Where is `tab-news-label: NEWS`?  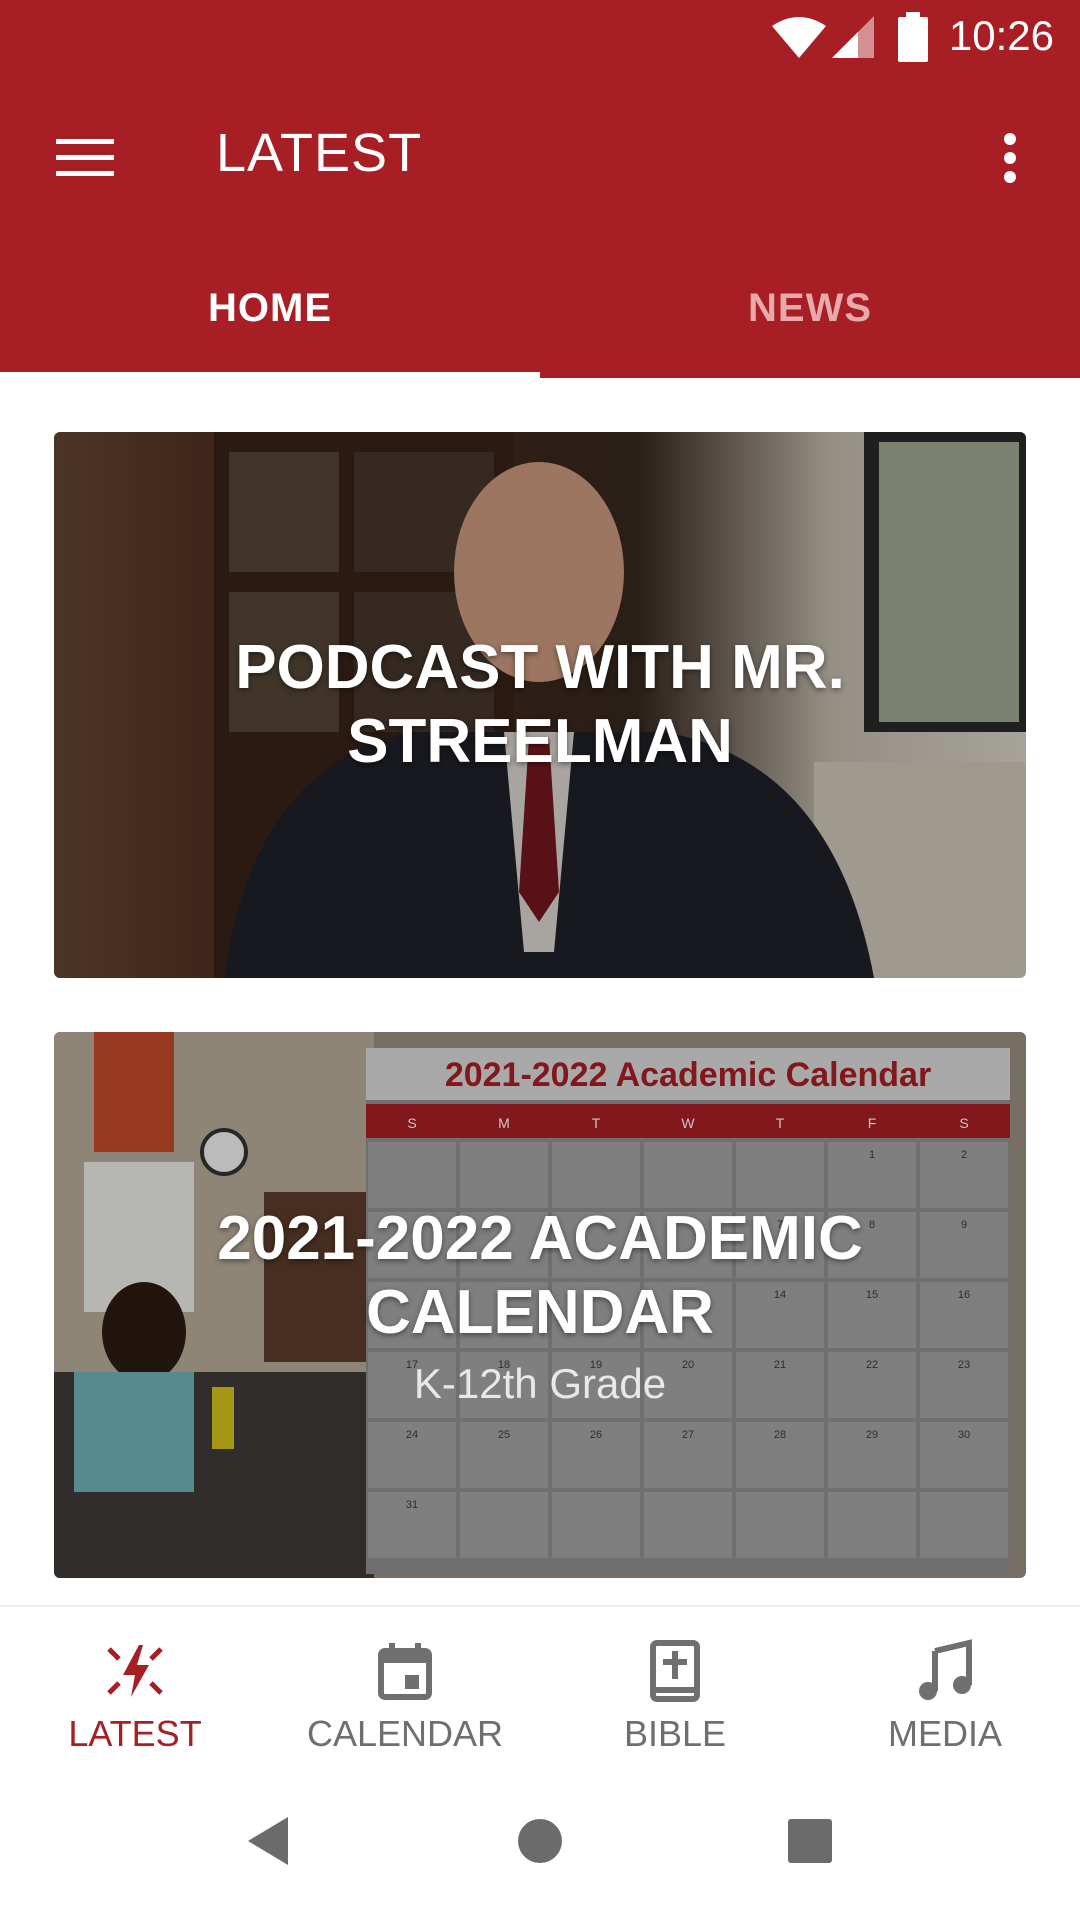
tab-news-label: NEWS is located at coordinates (810, 307).